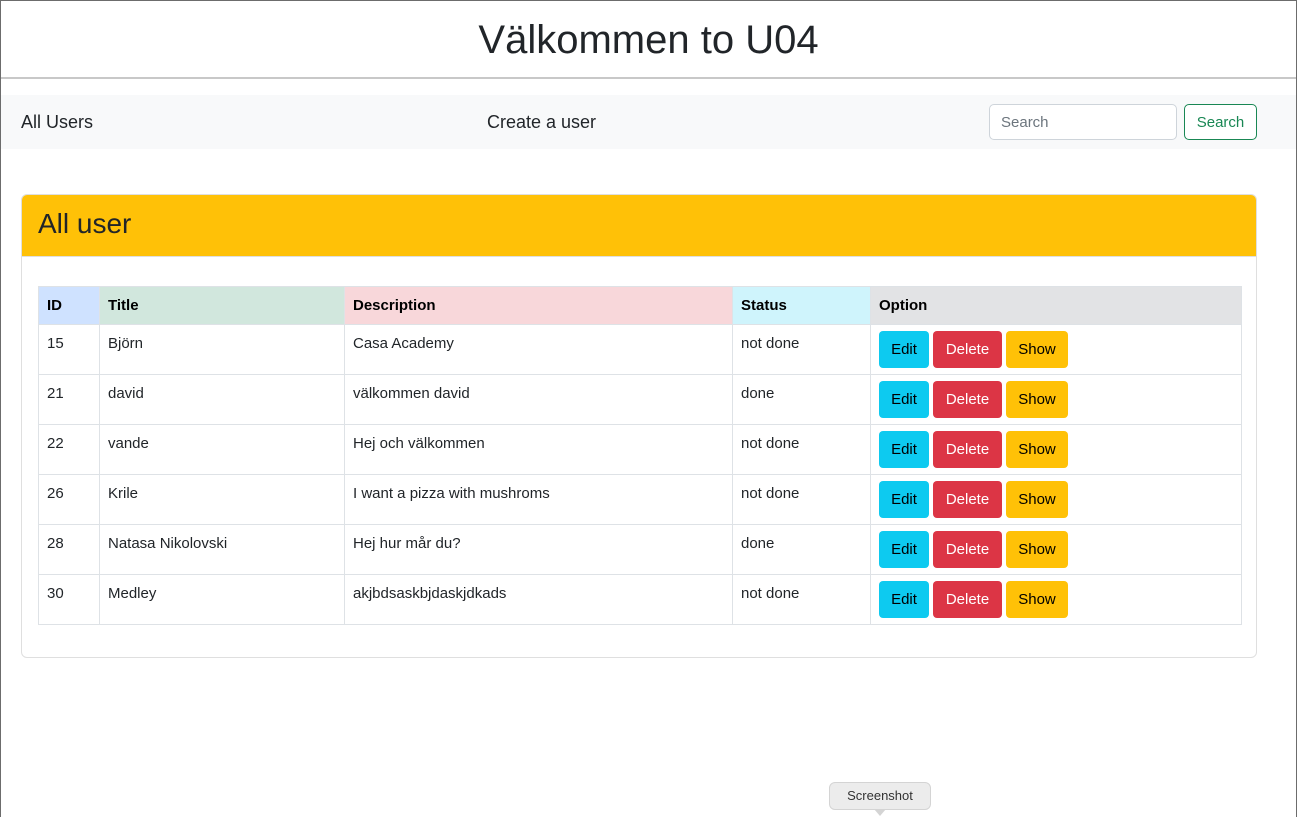  What do you see at coordinates (541, 122) in the screenshot?
I see `nav-create-user-link: Create a user` at bounding box center [541, 122].